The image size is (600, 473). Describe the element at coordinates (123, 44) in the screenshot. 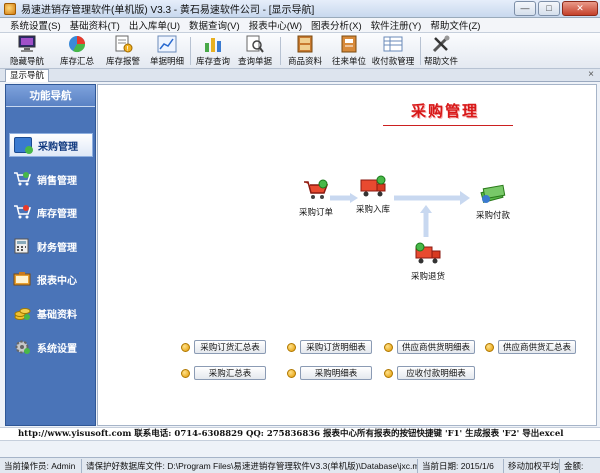

I see `alert-document-icon: !` at that location.